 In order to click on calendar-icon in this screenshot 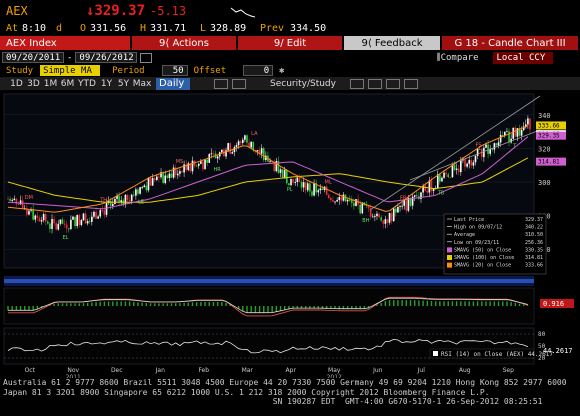, I will do `click(146, 57)`.